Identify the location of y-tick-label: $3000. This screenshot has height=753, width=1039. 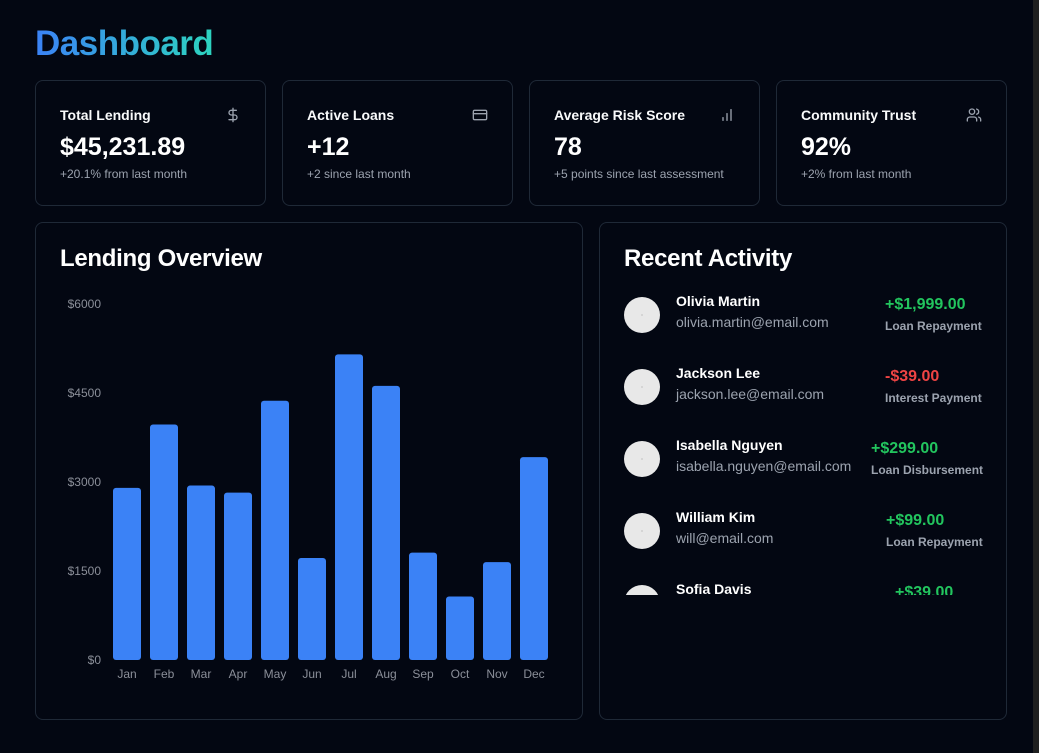
(85, 482).